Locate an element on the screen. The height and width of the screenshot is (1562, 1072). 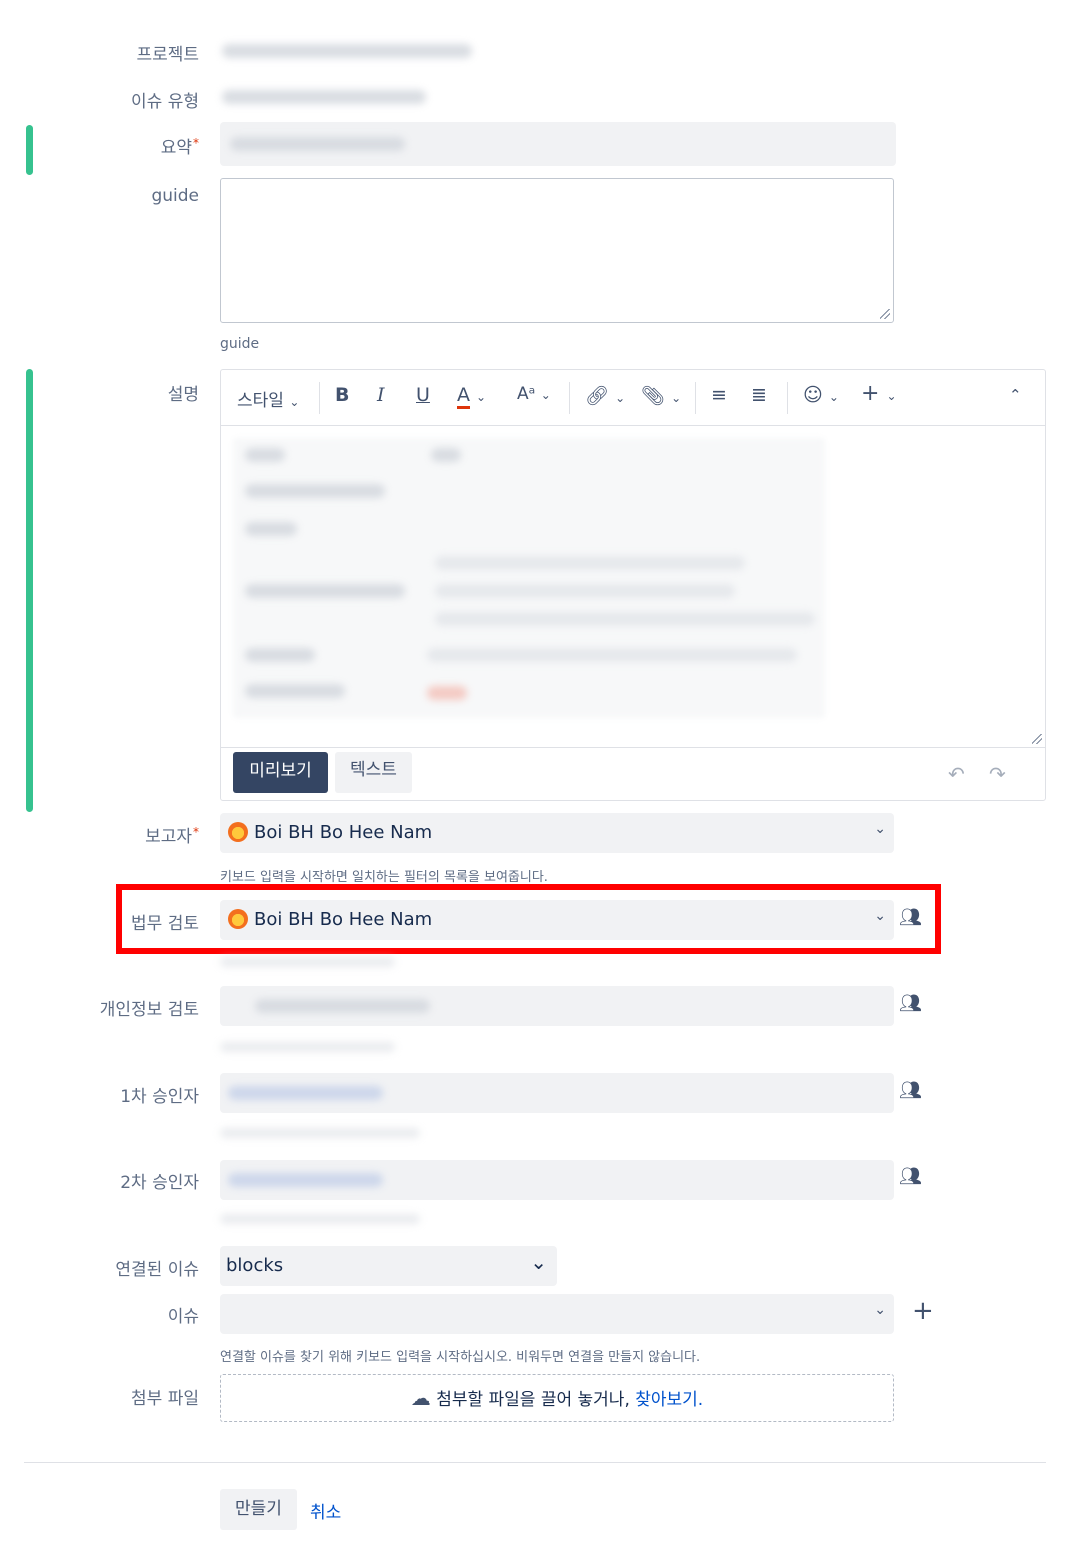
text-effects-icon: Aᵃ ⌄ is located at coordinates (534, 394).